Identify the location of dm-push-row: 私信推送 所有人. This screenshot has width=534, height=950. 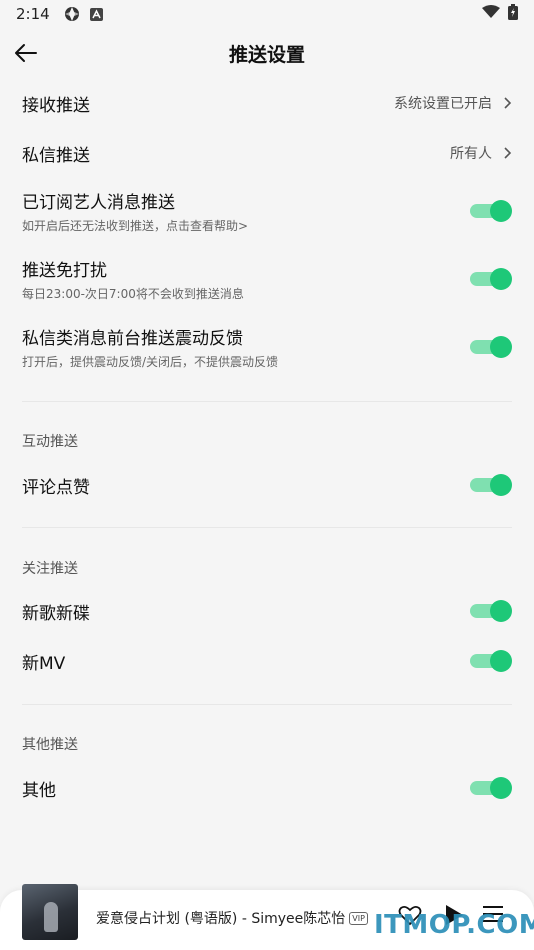
(267, 153).